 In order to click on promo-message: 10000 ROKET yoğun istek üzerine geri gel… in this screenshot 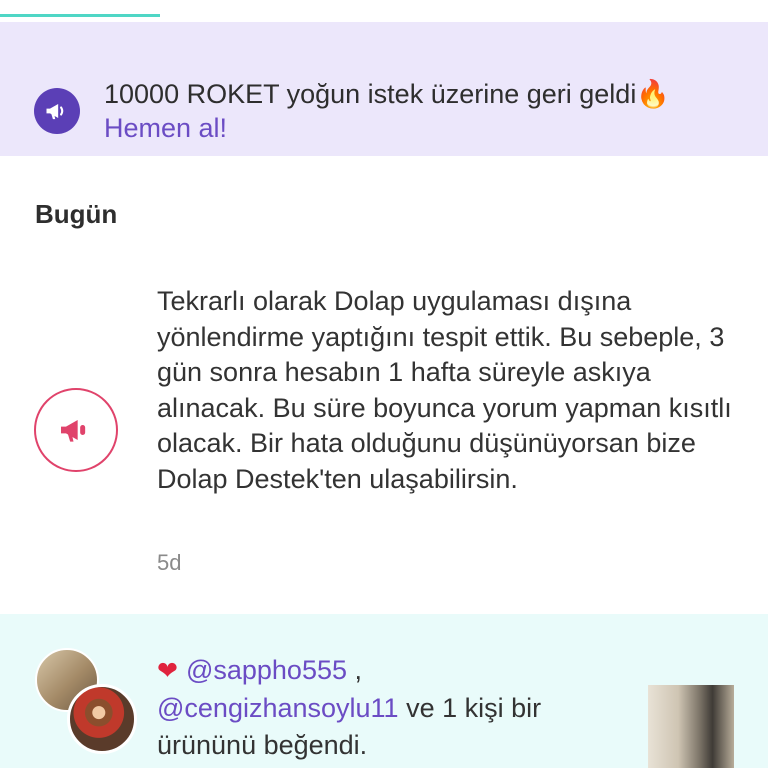, I will do `click(387, 94)`.